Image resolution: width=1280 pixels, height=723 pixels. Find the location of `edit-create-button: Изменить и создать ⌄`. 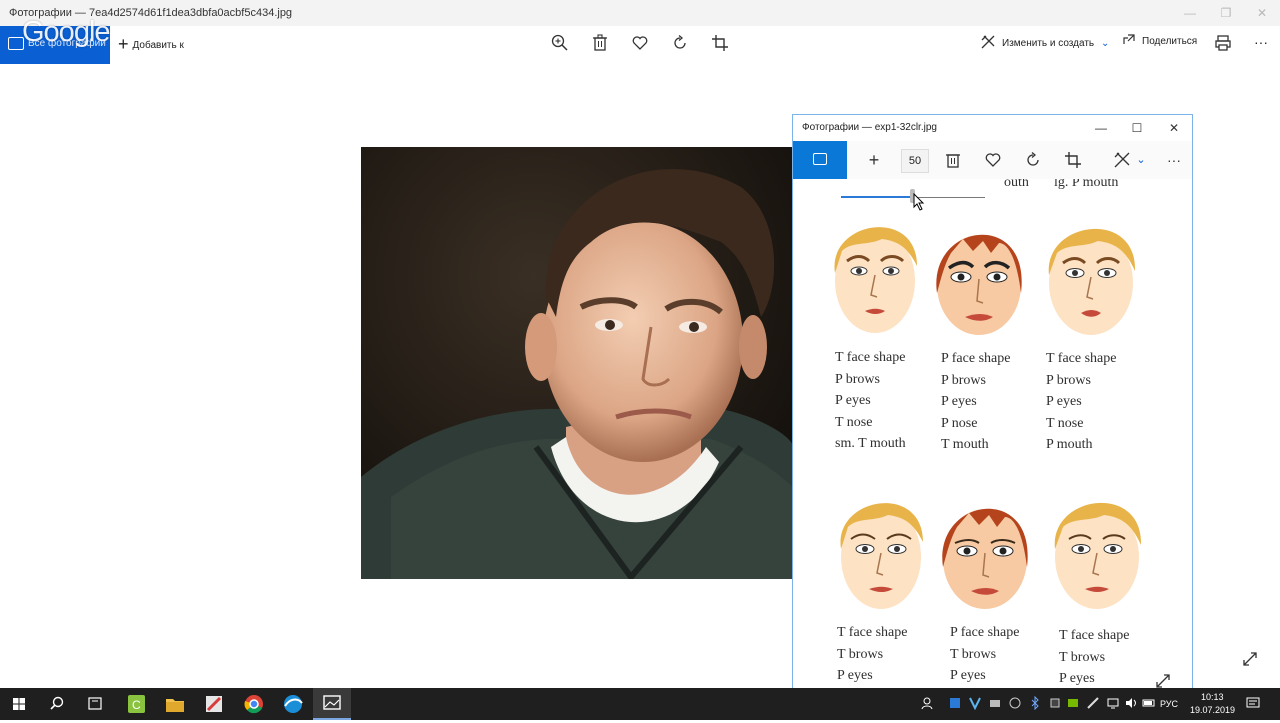

edit-create-button: Изменить и создать ⌄ is located at coordinates (1044, 44).